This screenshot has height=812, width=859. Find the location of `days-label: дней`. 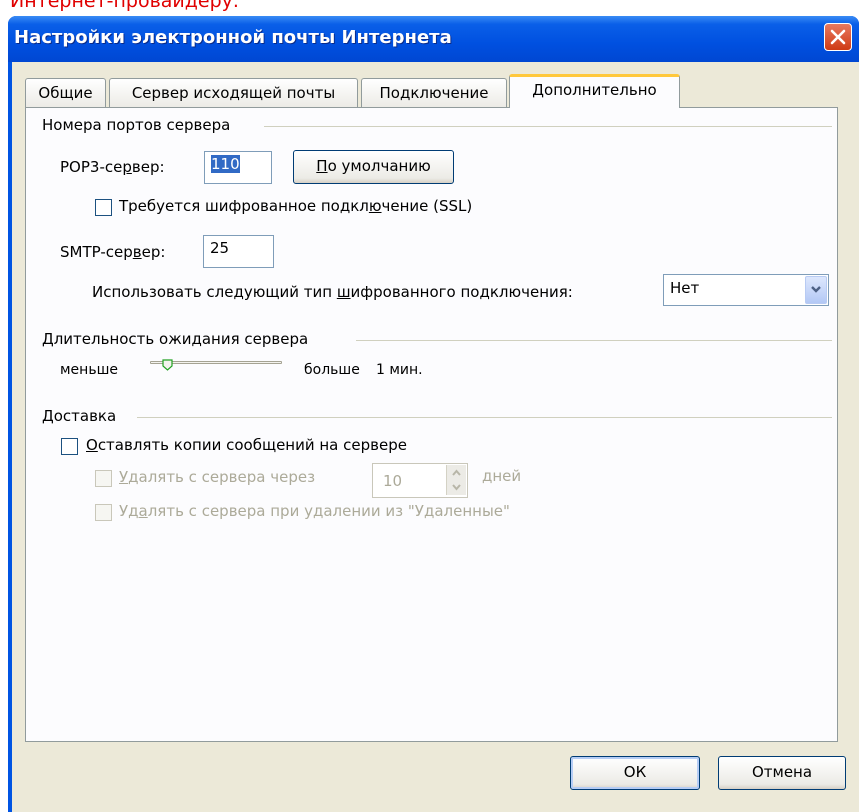

days-label: дней is located at coordinates (502, 476).